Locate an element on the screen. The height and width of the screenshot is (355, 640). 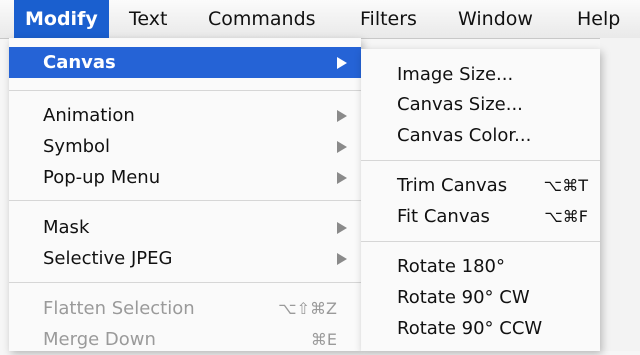
menu-item-label: Symbol is located at coordinates (77, 146).